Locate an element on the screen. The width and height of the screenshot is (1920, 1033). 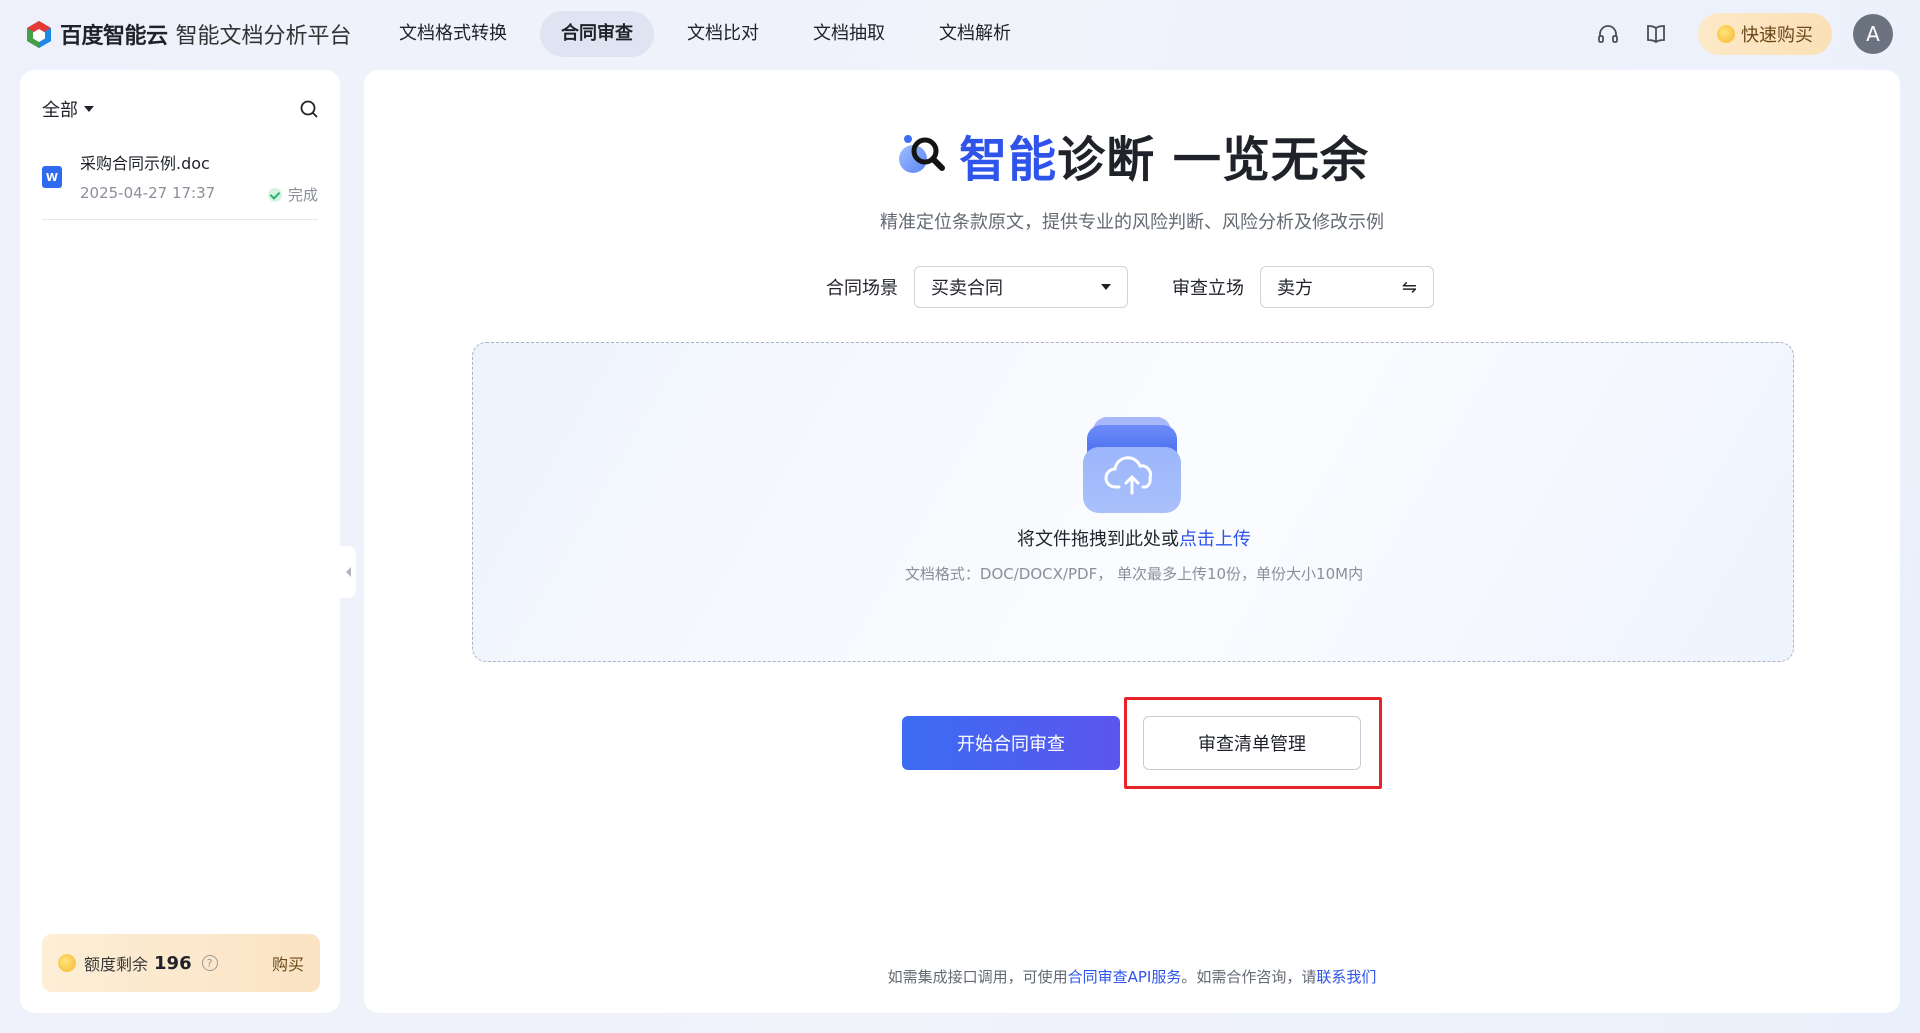
hero-title: 智能诊断 一览无余 is located at coordinates (1164, 155).